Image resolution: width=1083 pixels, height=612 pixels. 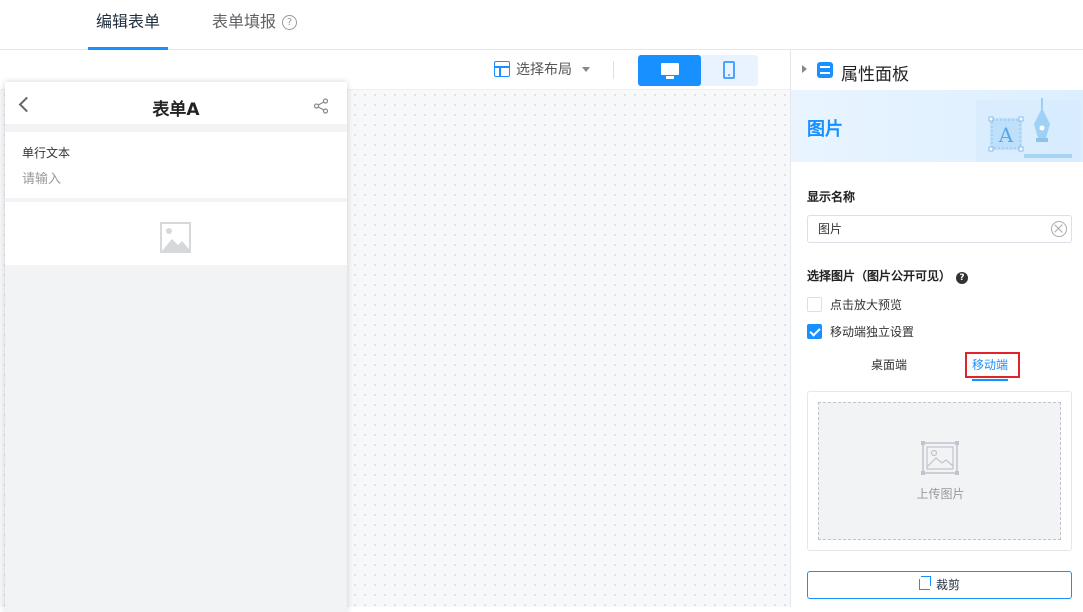 I want to click on image-component, so click(x=176, y=233).